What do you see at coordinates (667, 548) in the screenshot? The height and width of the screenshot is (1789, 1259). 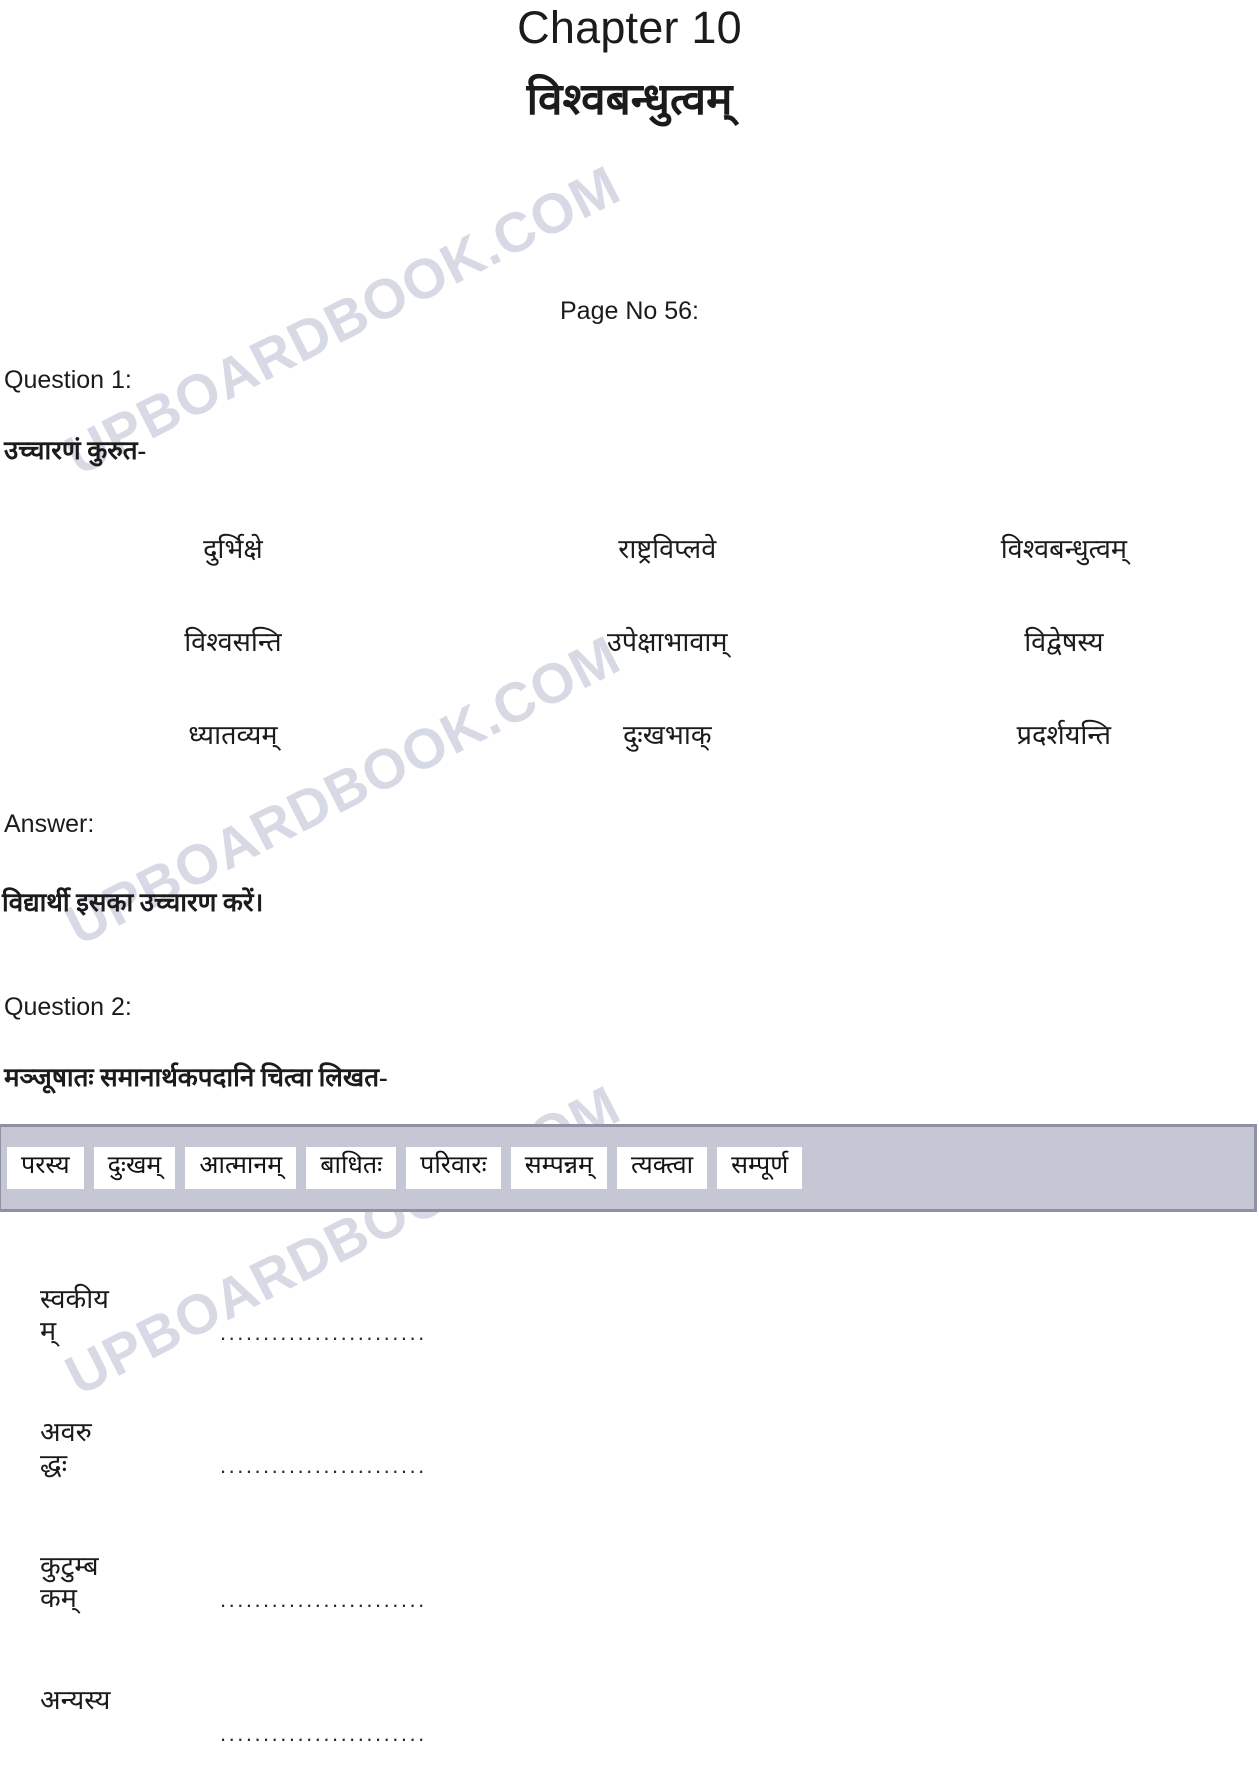 I see `word-cell: राष्ट्रविप्लवे` at bounding box center [667, 548].